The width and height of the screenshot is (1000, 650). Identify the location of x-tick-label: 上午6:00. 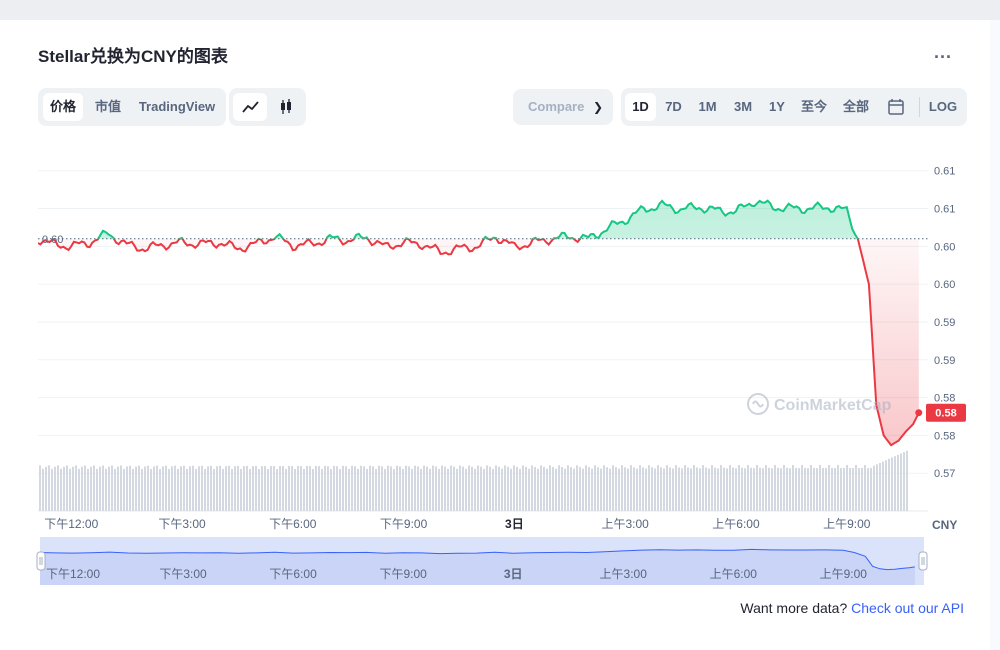
(736, 524).